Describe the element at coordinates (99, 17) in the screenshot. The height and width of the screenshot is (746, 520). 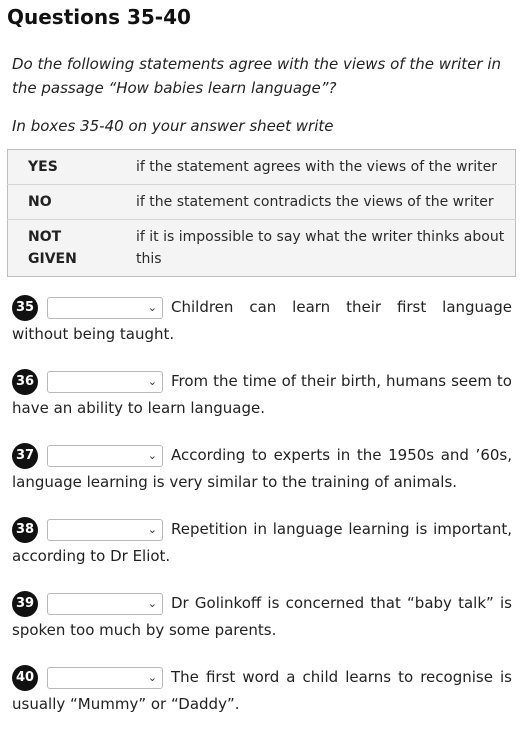
I see `section-heading: Questions 35-40` at that location.